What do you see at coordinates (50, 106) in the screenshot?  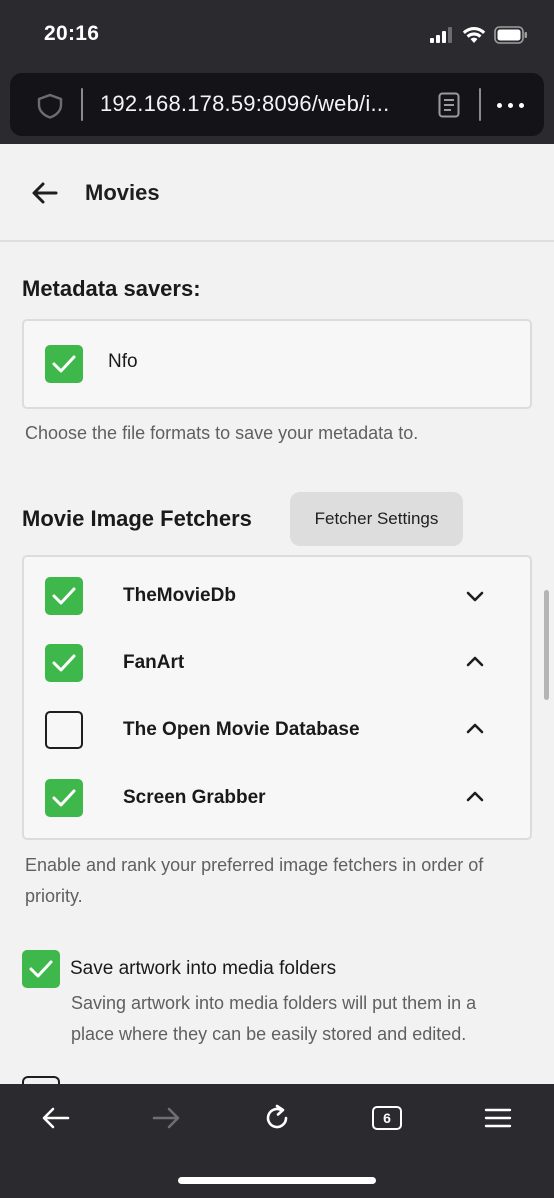 I see `shield-icon` at bounding box center [50, 106].